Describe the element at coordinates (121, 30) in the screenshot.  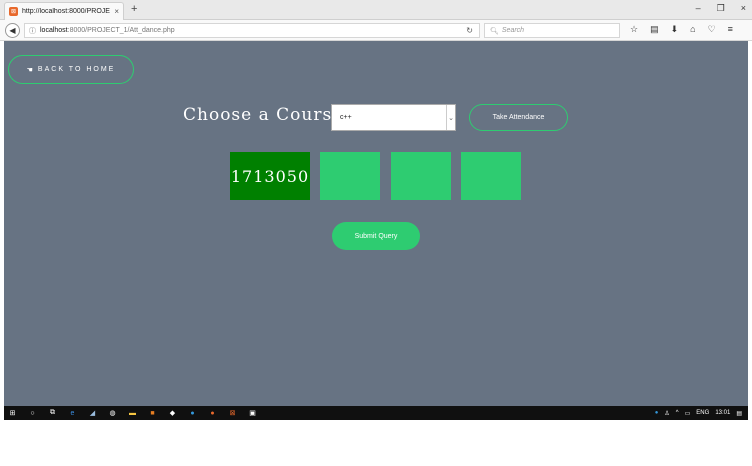
I see `url-path: :8000/PROJECT_1/Att_dance.php` at that location.